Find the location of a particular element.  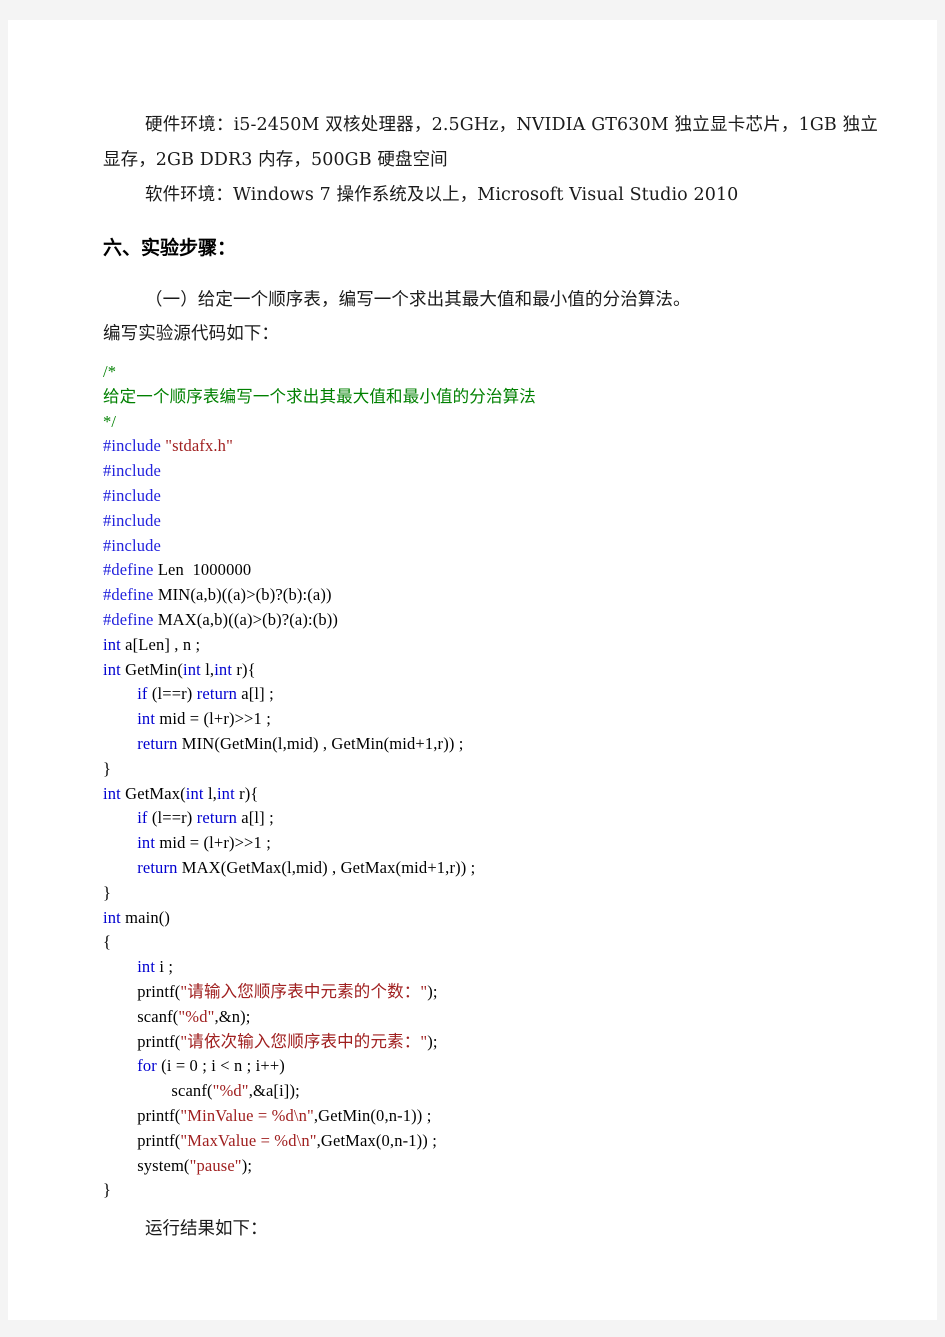

code-token: ,&a[i]); is located at coordinates (274, 1091).